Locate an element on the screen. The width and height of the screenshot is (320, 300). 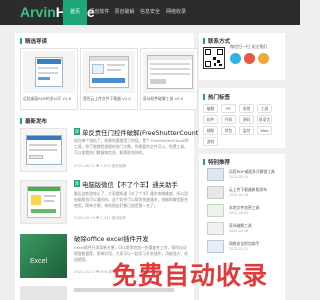
recommend-badge-1: 荐 is located at coordinates (77, 131).